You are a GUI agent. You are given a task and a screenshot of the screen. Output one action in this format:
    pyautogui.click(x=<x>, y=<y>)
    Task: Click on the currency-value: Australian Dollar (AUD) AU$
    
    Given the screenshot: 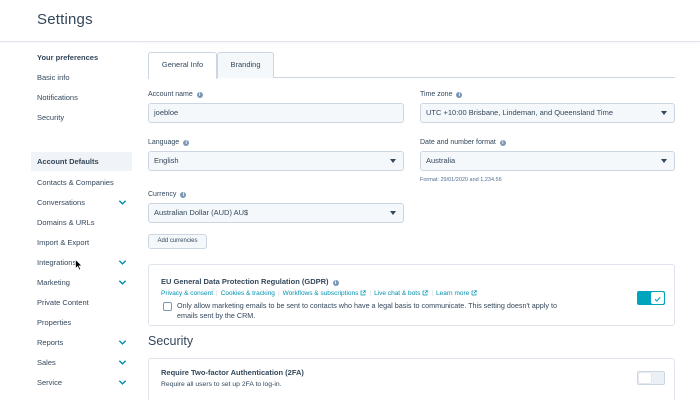 What is the action you would take?
    pyautogui.click(x=201, y=212)
    